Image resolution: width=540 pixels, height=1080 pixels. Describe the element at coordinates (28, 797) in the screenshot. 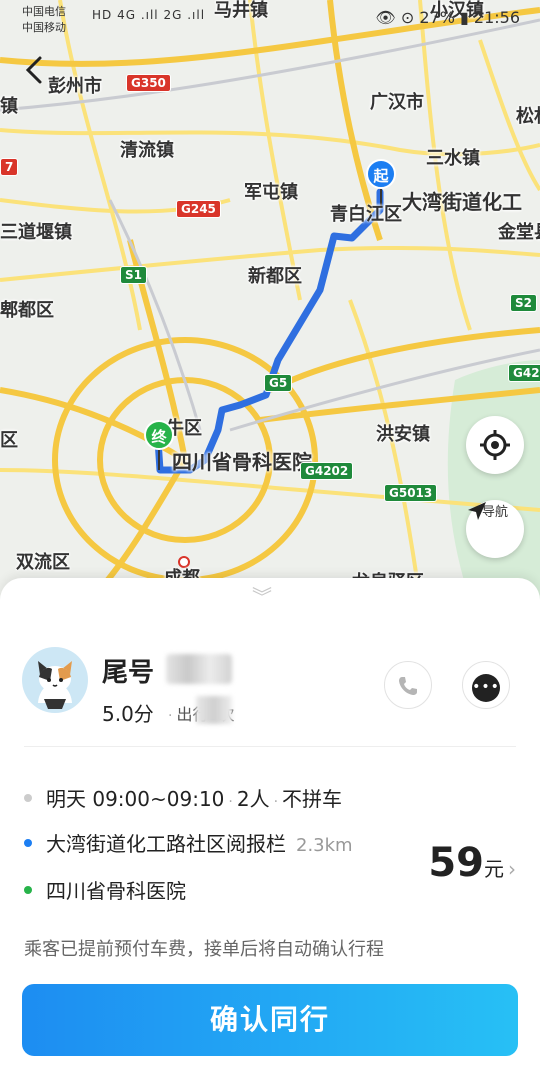

I see `time-dot-icon` at that location.